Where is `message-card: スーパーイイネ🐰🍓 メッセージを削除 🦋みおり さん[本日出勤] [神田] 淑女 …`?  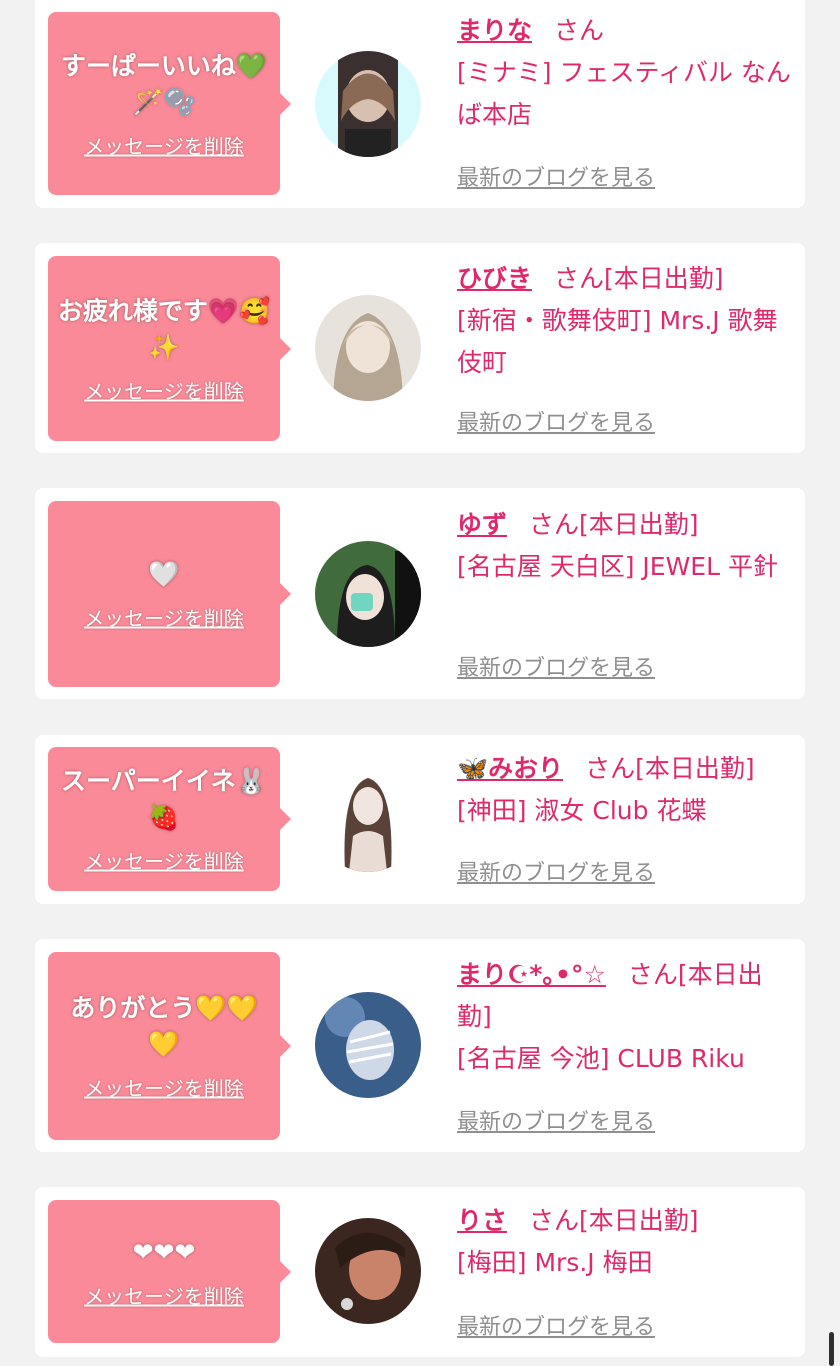 message-card: スーパーイイネ🐰🍓 メッセージを削除 🦋みおり さん[本日出勤] [神田] 淑女 … is located at coordinates (420, 819).